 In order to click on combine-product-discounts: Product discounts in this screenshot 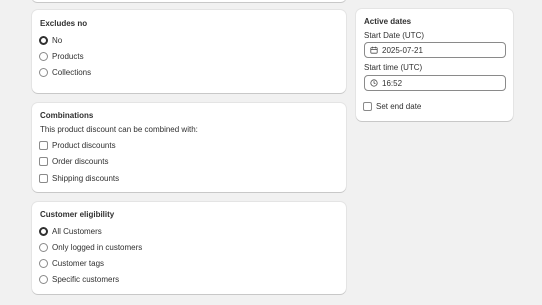, I will do `click(77, 145)`.